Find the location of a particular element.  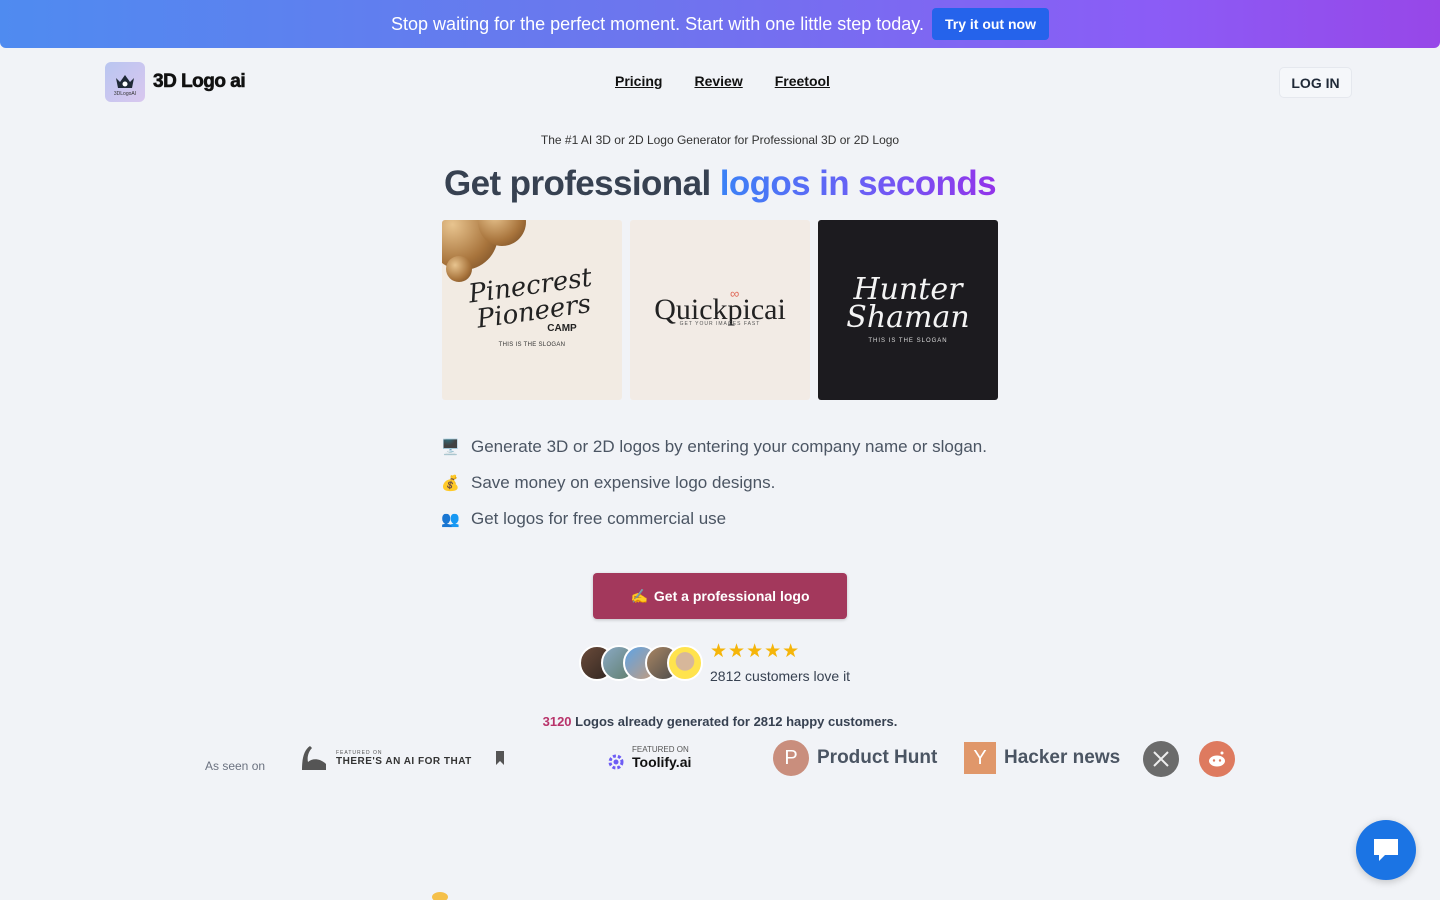

money-bag-icon: 💰 is located at coordinates (450, 483).